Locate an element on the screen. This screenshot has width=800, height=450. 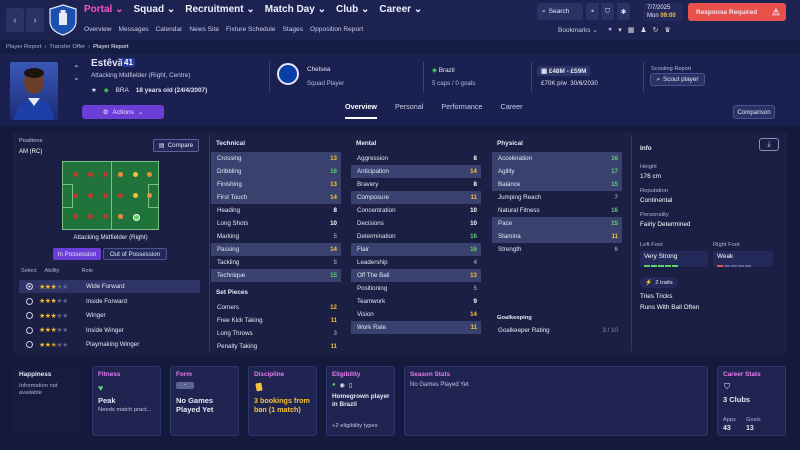
attribute-row: Leadership 4 is located at coordinates (416, 262).